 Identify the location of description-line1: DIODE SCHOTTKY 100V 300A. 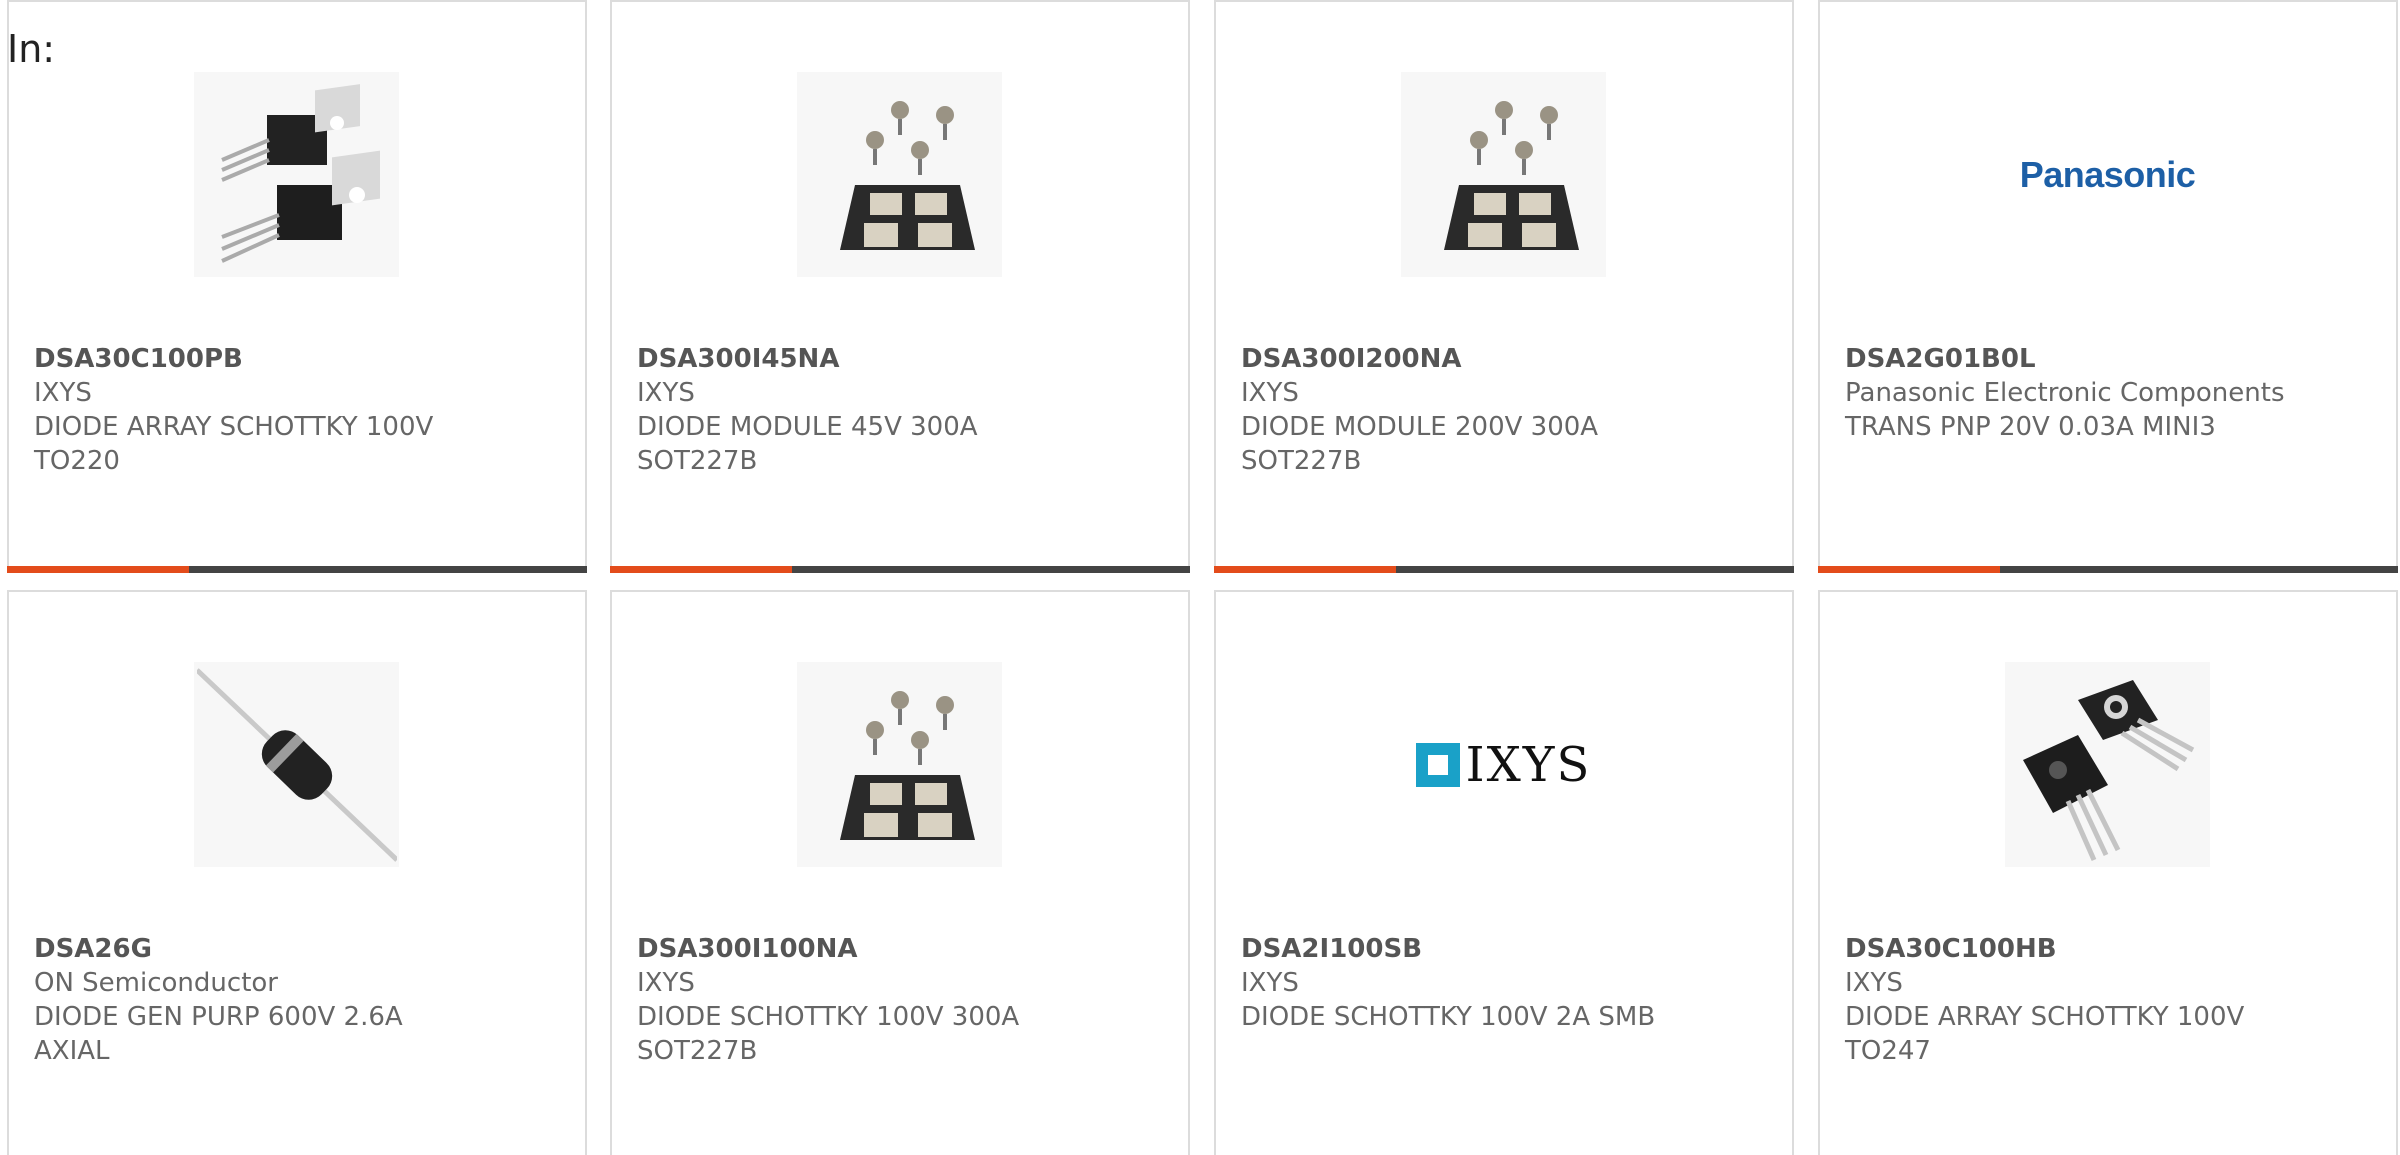
(828, 1017).